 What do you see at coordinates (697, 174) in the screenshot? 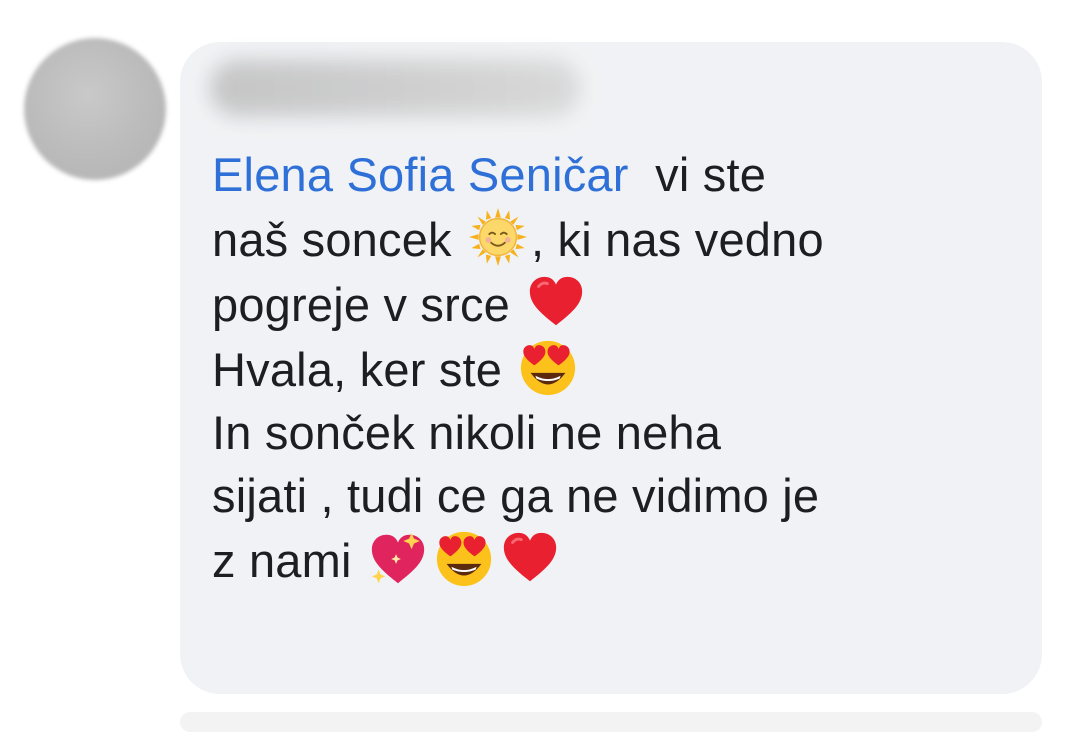
I see `comment-text-fragment: vi ste` at bounding box center [697, 174].